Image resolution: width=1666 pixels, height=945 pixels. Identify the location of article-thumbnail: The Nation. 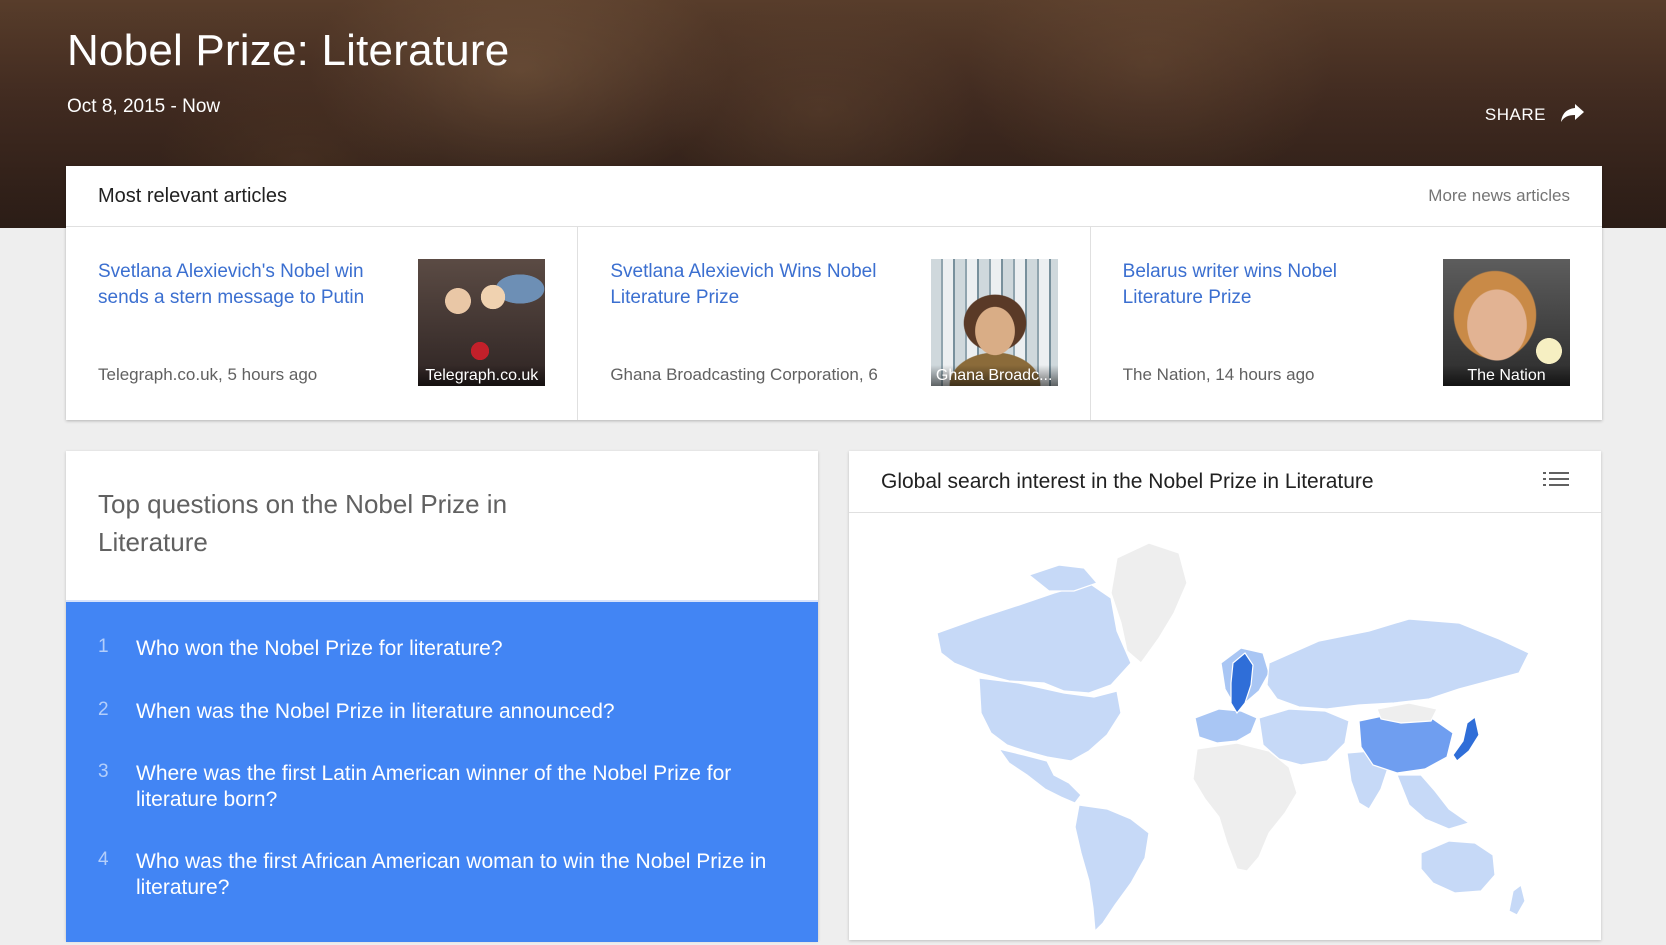
(1506, 322).